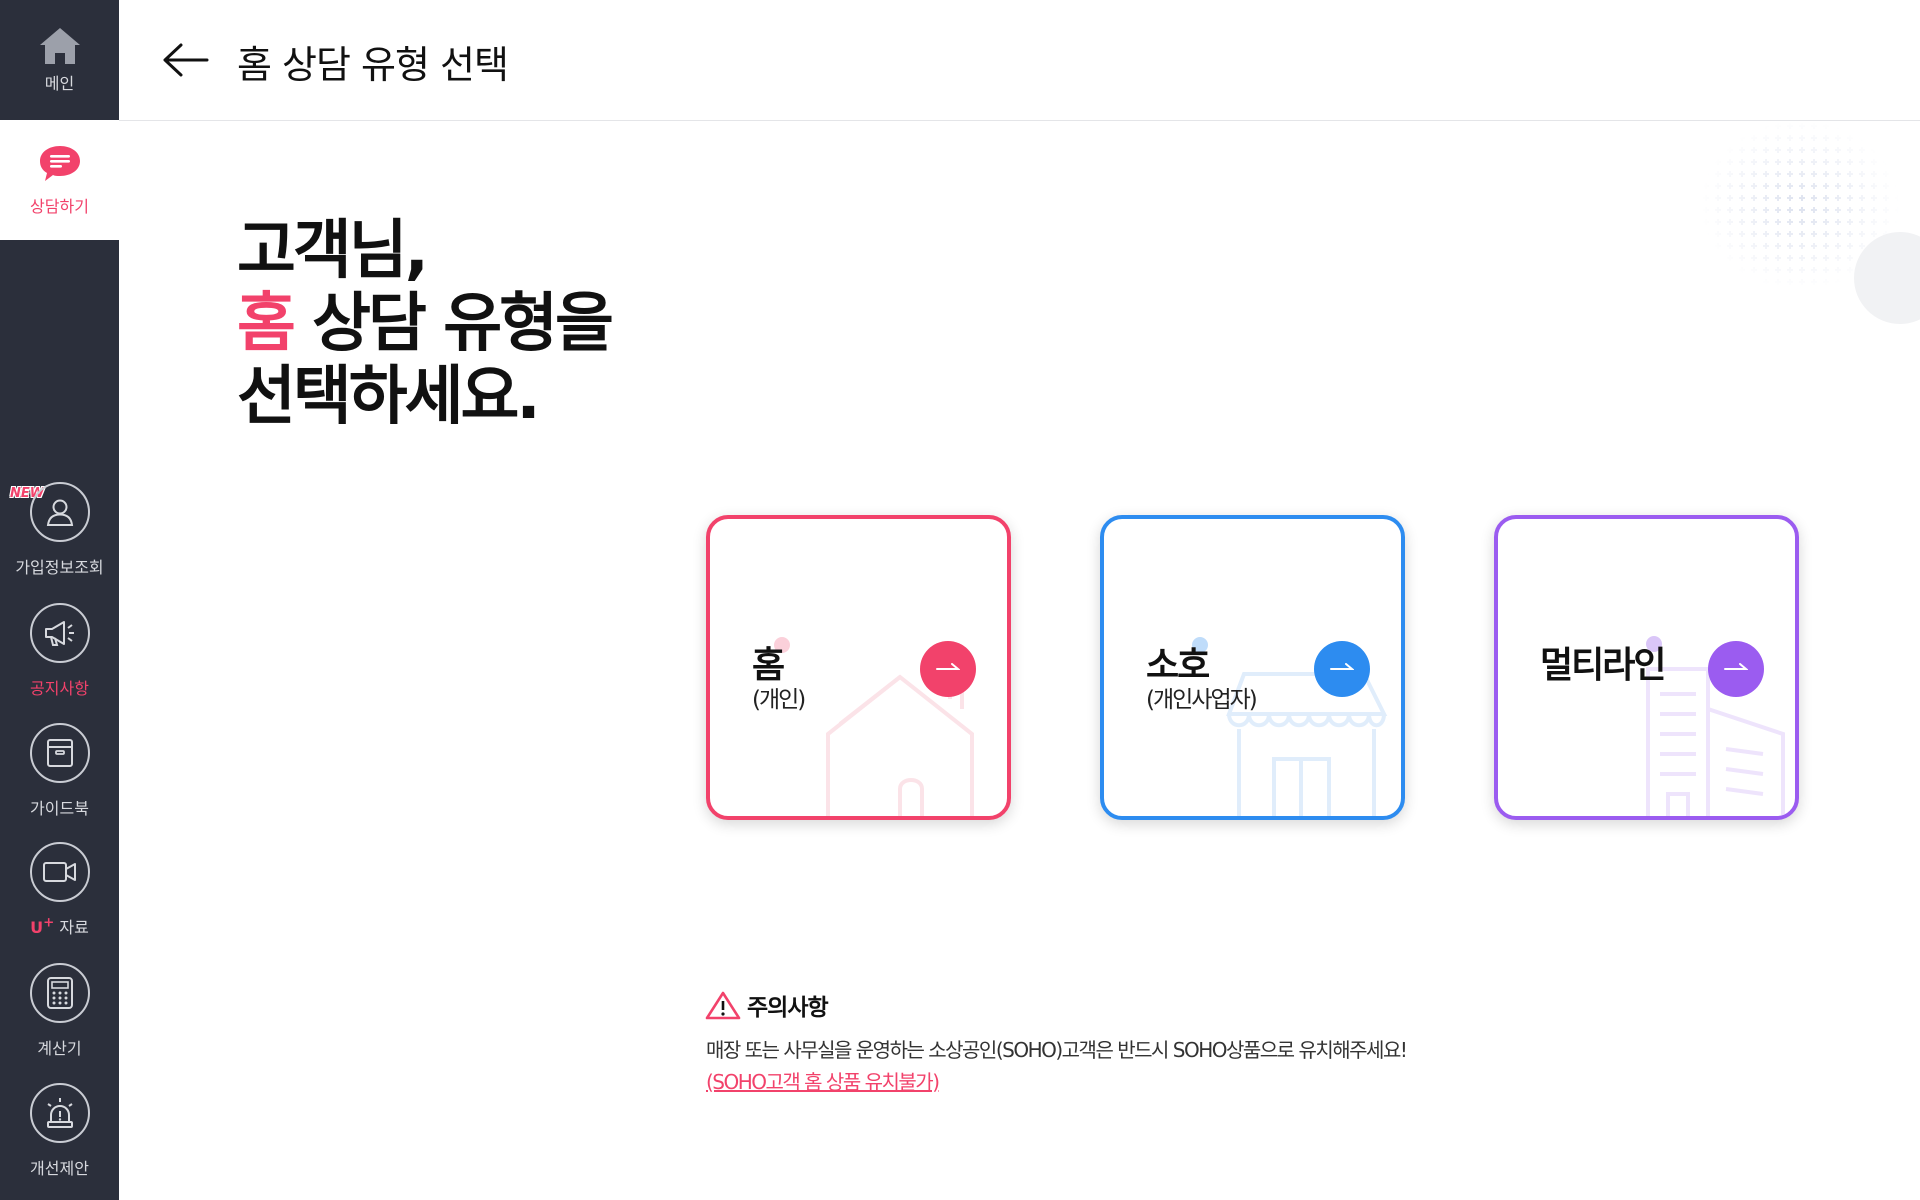 The width and height of the screenshot is (1920, 1200). I want to click on sidebar-item-label: 가입정보조회, so click(59, 567).